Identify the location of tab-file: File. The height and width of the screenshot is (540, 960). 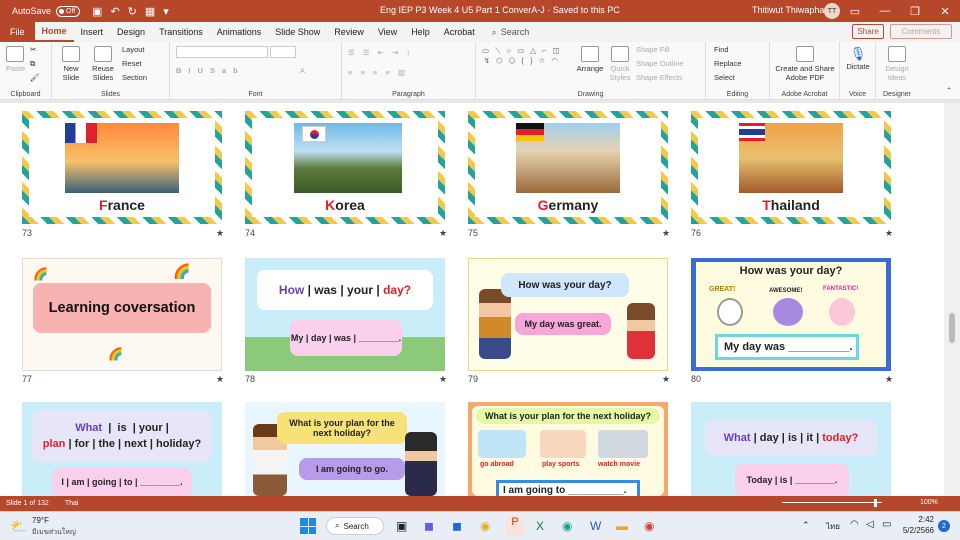
(17, 32).